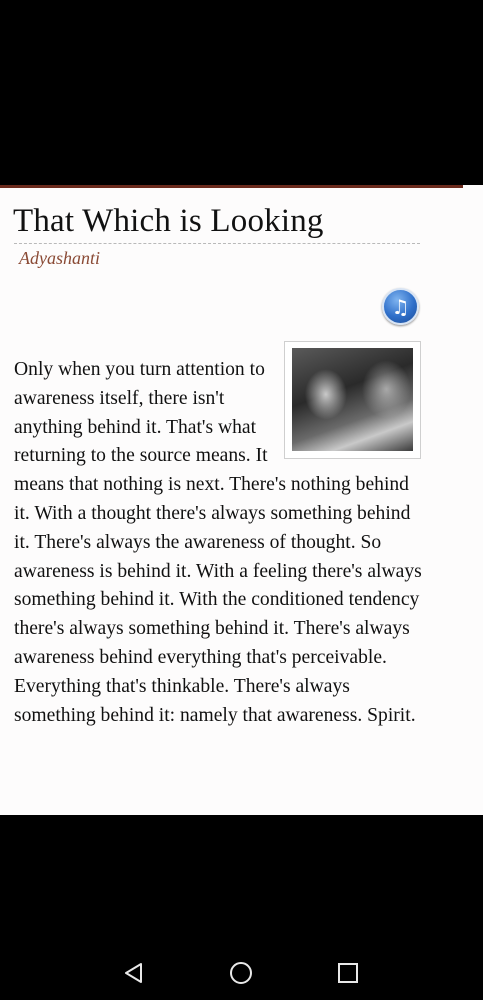 Image resolution: width=483 pixels, height=1000 pixels. I want to click on play-audio-button: ♫, so click(400, 306).